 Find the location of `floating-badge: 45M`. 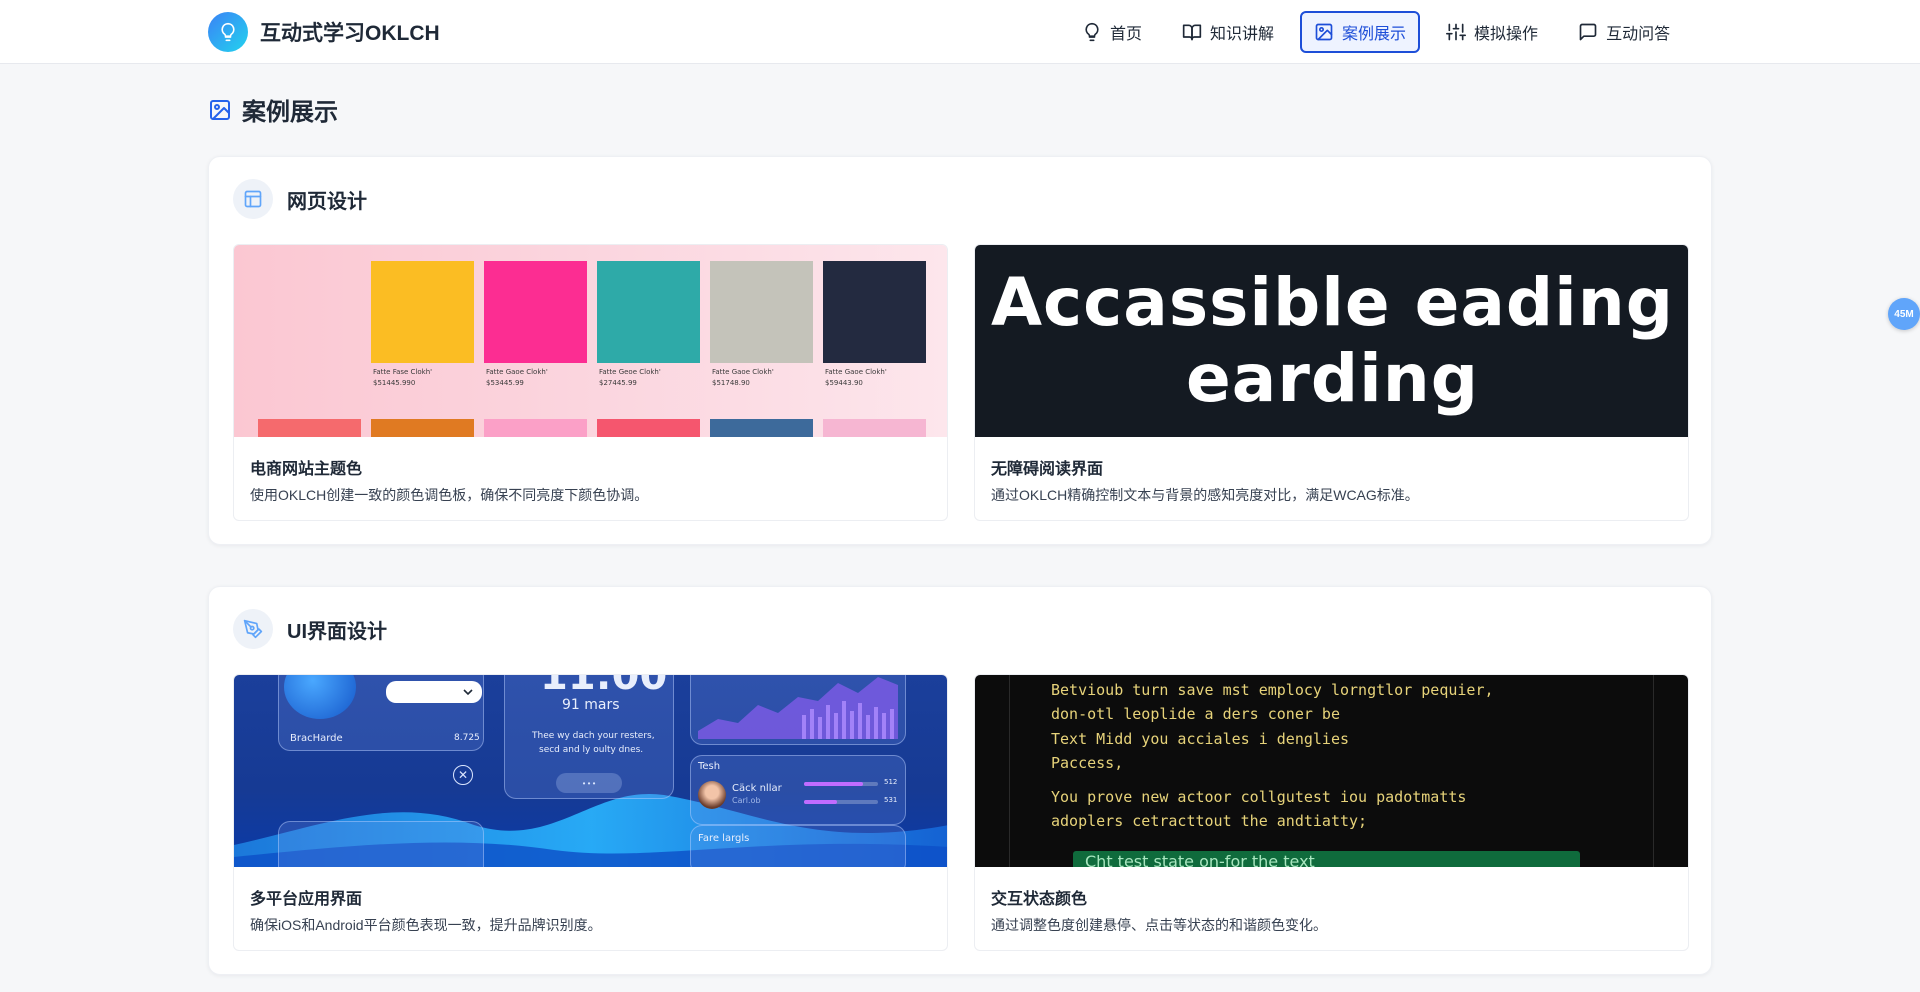

floating-badge: 45M is located at coordinates (1904, 314).